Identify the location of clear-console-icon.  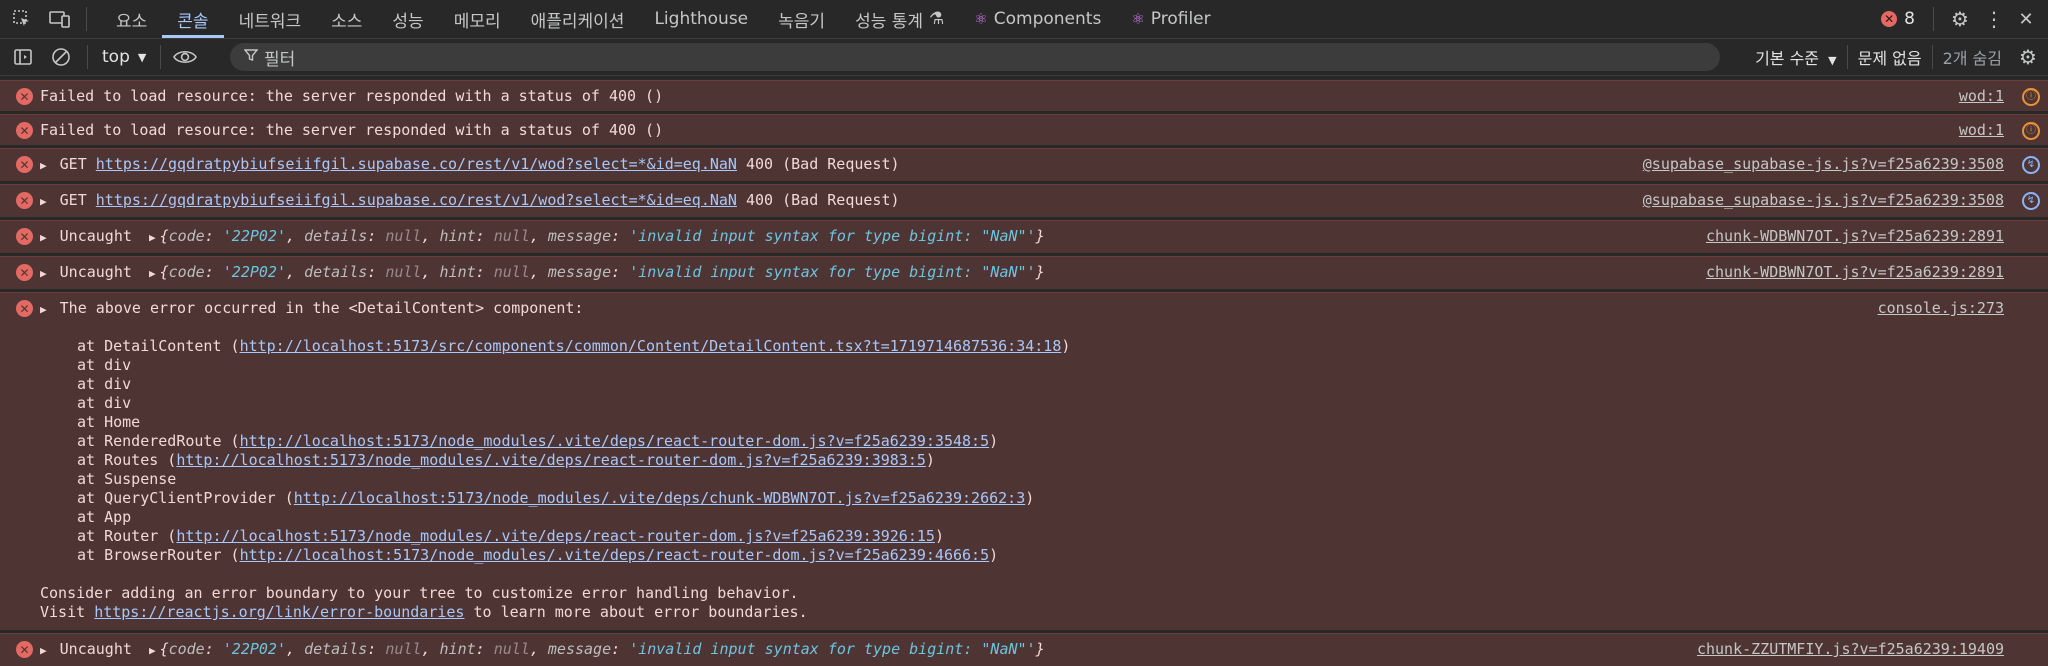
(61, 57).